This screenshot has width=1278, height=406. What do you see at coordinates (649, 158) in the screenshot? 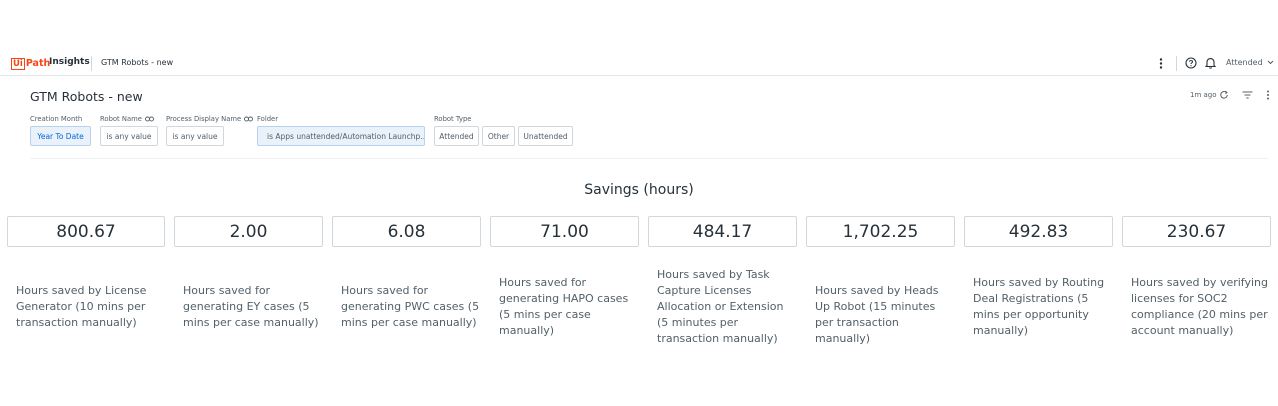
I see `filter-divider` at bounding box center [649, 158].